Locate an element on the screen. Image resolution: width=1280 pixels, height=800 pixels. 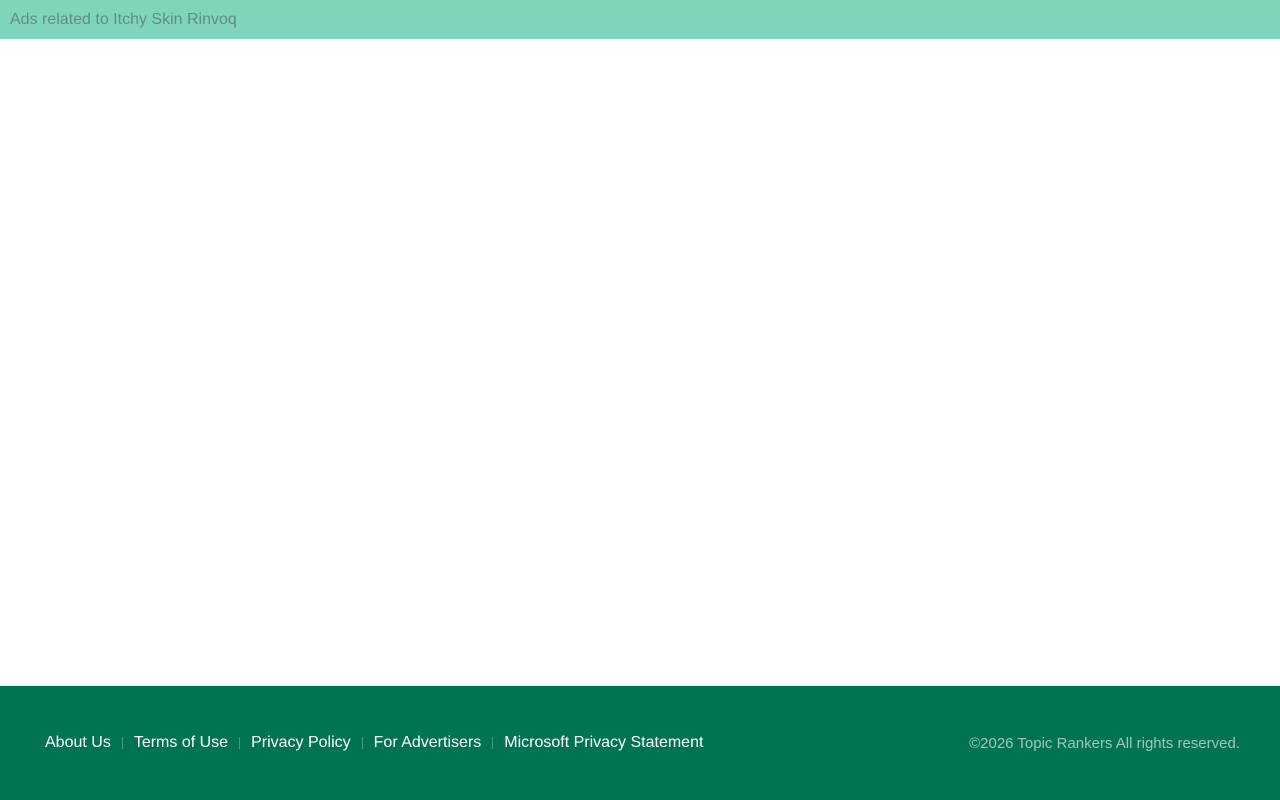
ads-header-bar: Ads related to Itchy Skin Rinvoq is located at coordinates (640, 19).